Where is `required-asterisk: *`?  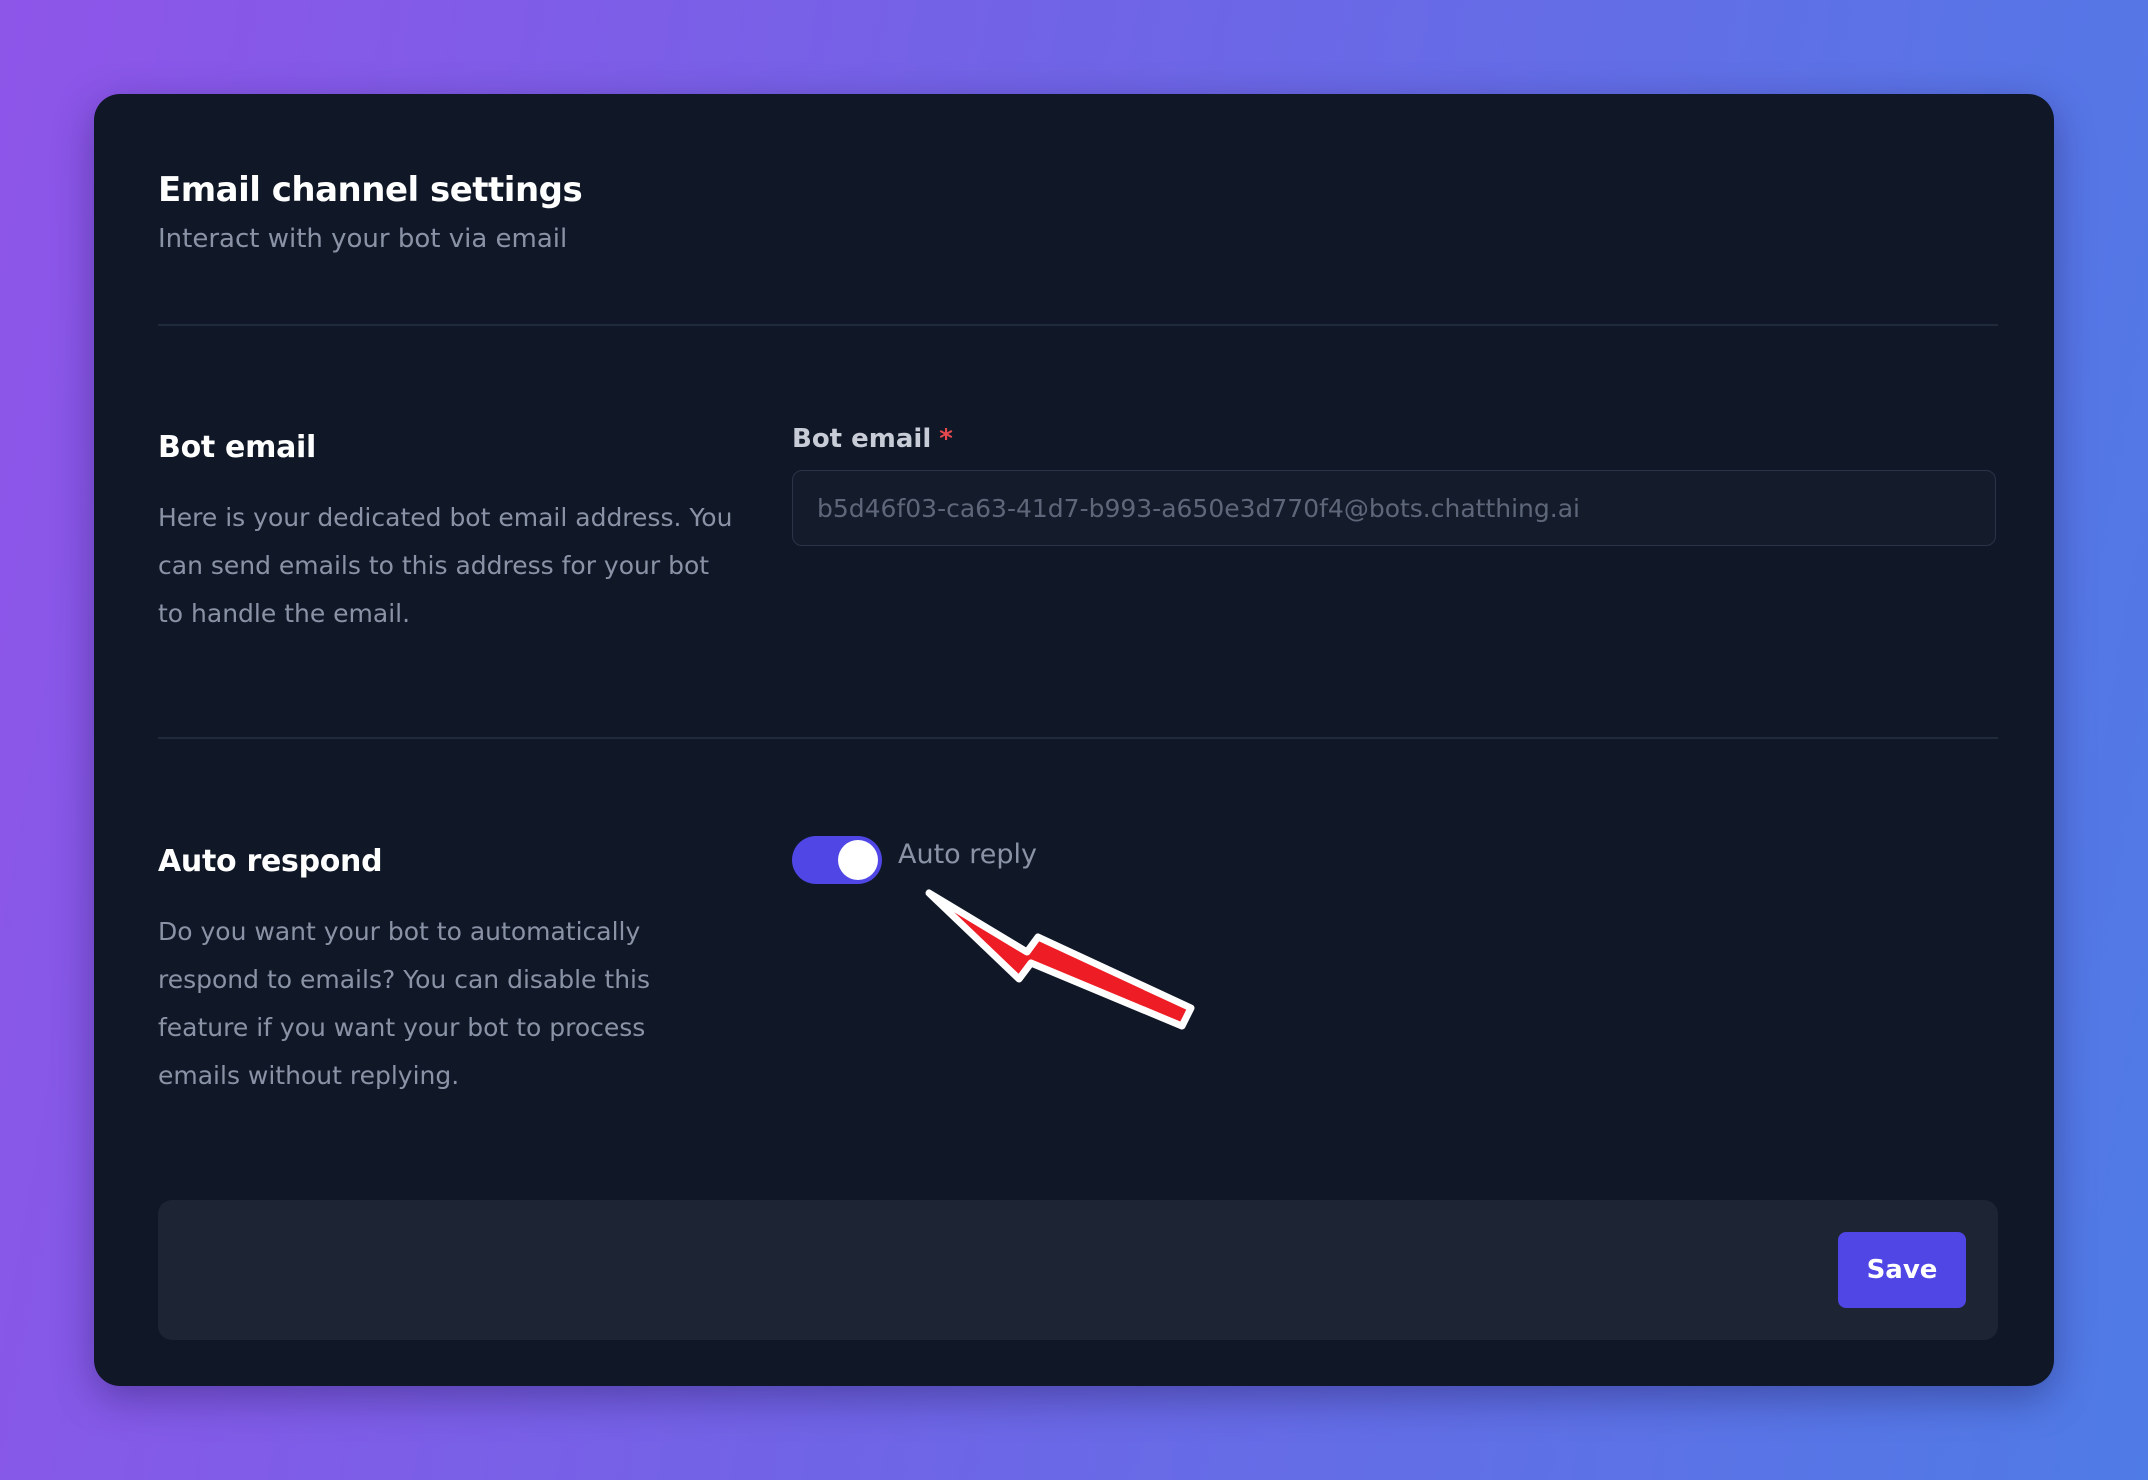 required-asterisk: * is located at coordinates (946, 439).